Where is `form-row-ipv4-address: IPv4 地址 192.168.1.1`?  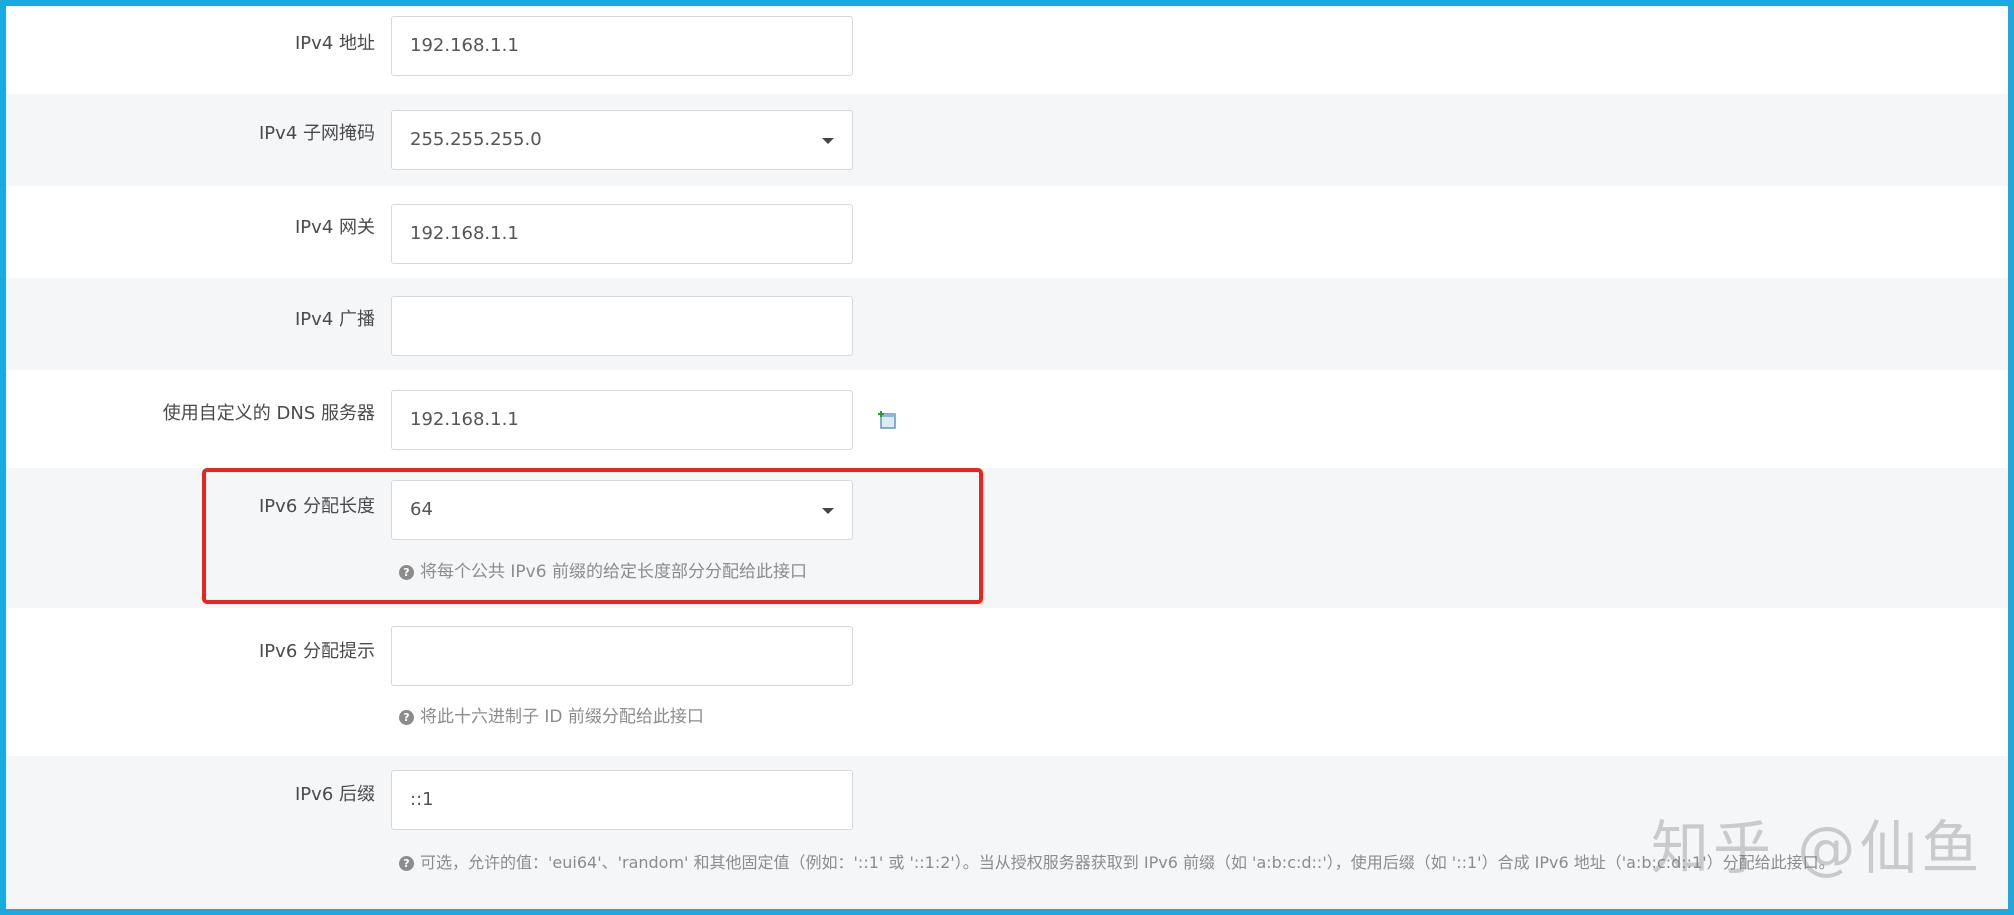 form-row-ipv4-address: IPv4 地址 192.168.1.1 is located at coordinates (1007, 50).